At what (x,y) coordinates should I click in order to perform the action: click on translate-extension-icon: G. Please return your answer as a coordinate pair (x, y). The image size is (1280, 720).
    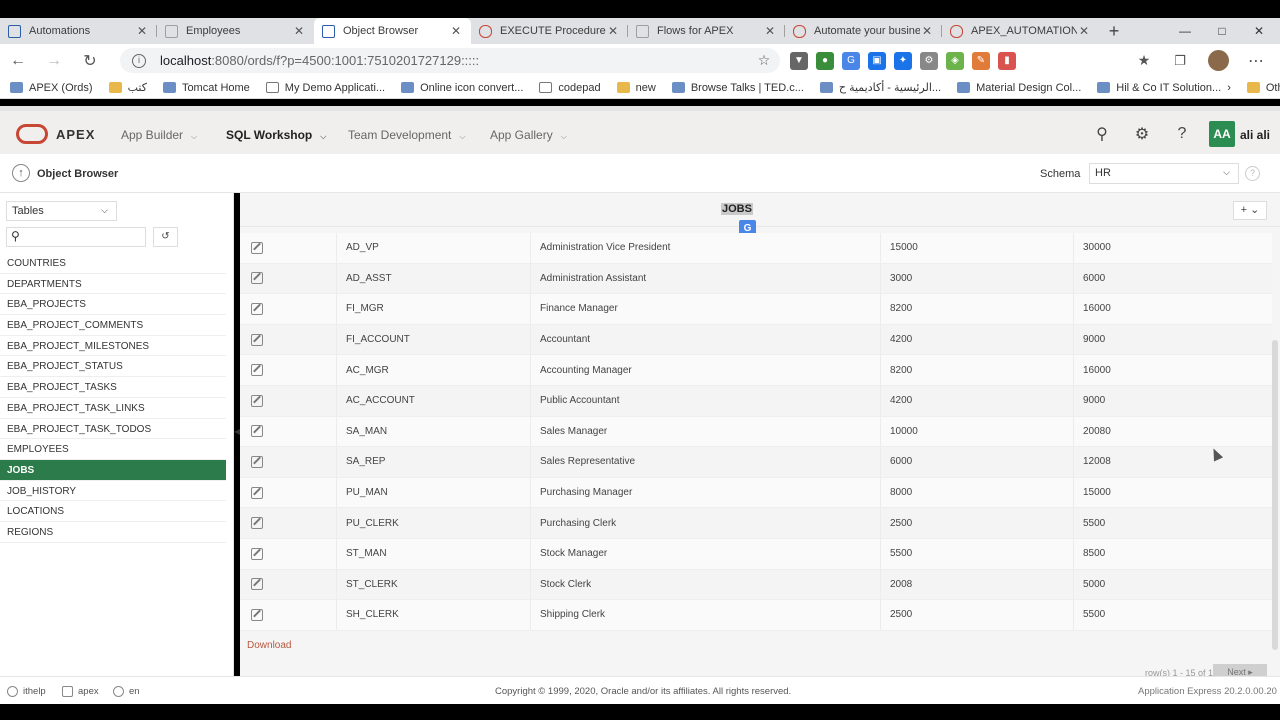
    Looking at the image, I should click on (851, 60).